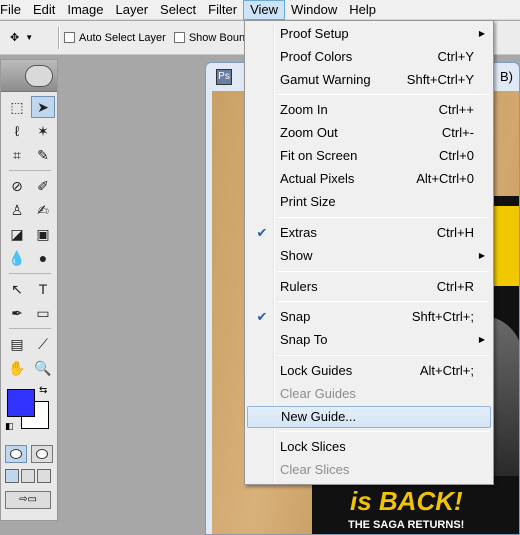  I want to click on pen-tool-icon: ✒, so click(17, 313).